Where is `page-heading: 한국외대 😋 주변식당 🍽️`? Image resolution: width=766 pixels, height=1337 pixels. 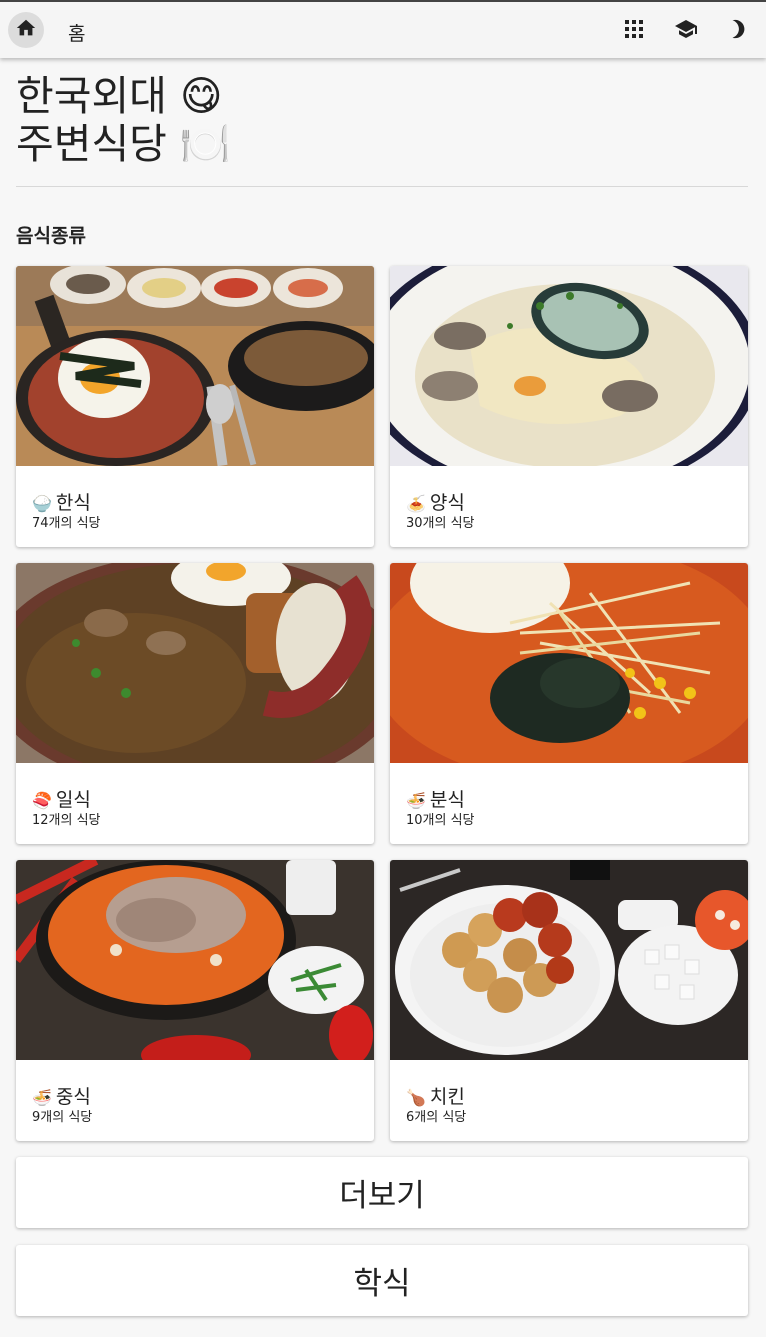
page-heading: 한국외대 😋 주변식당 🍽️ is located at coordinates (123, 120).